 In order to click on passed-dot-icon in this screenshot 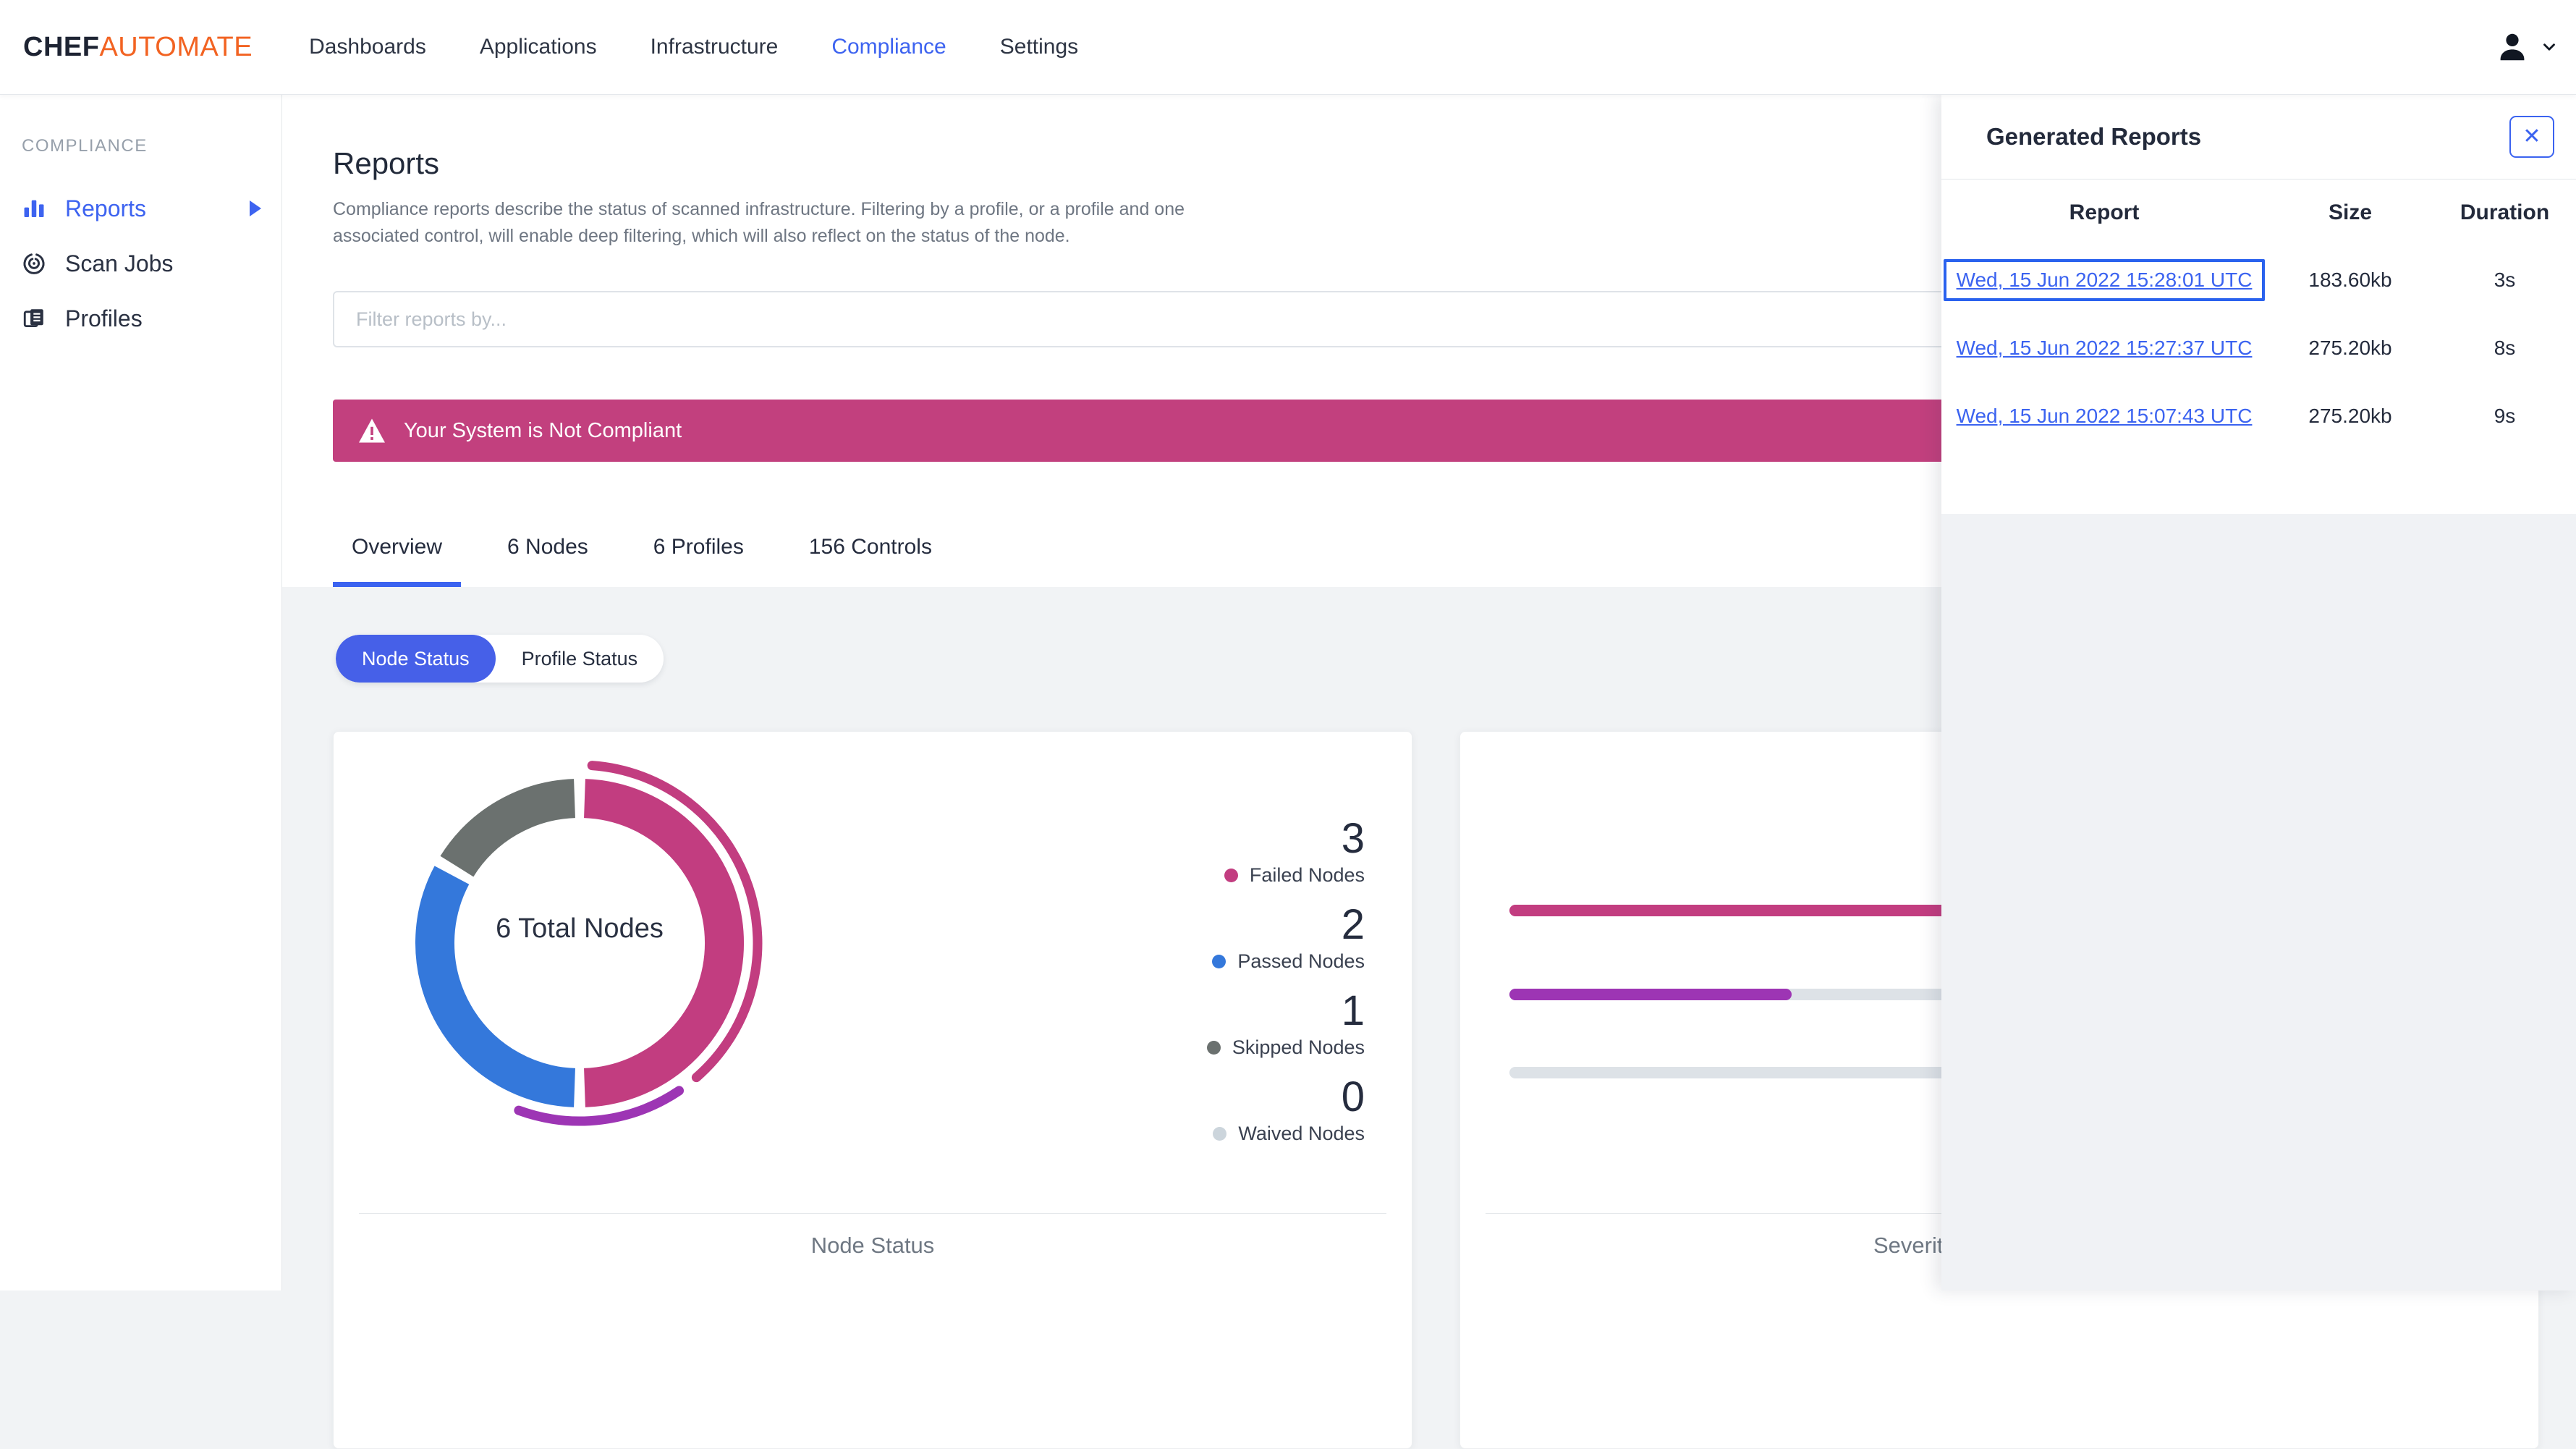, I will do `click(1219, 961)`.